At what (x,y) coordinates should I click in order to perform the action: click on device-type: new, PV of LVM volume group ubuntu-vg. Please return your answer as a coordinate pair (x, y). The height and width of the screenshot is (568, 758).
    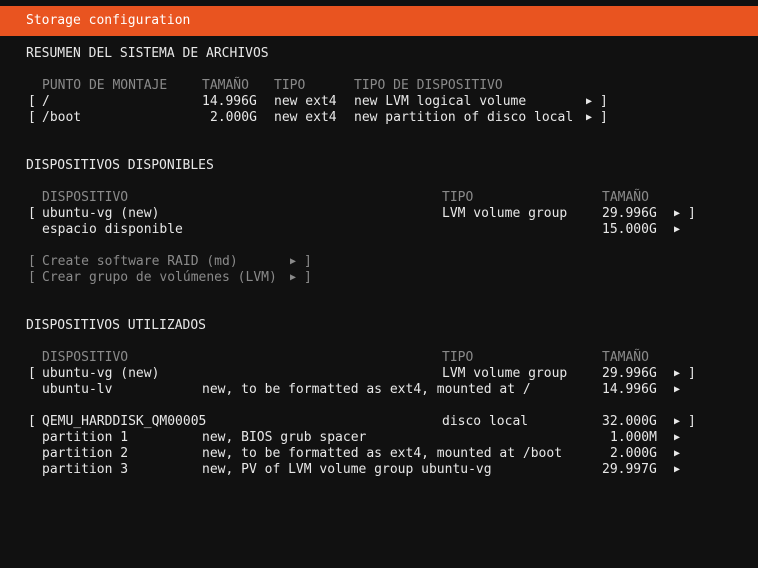
    Looking at the image, I should click on (347, 469).